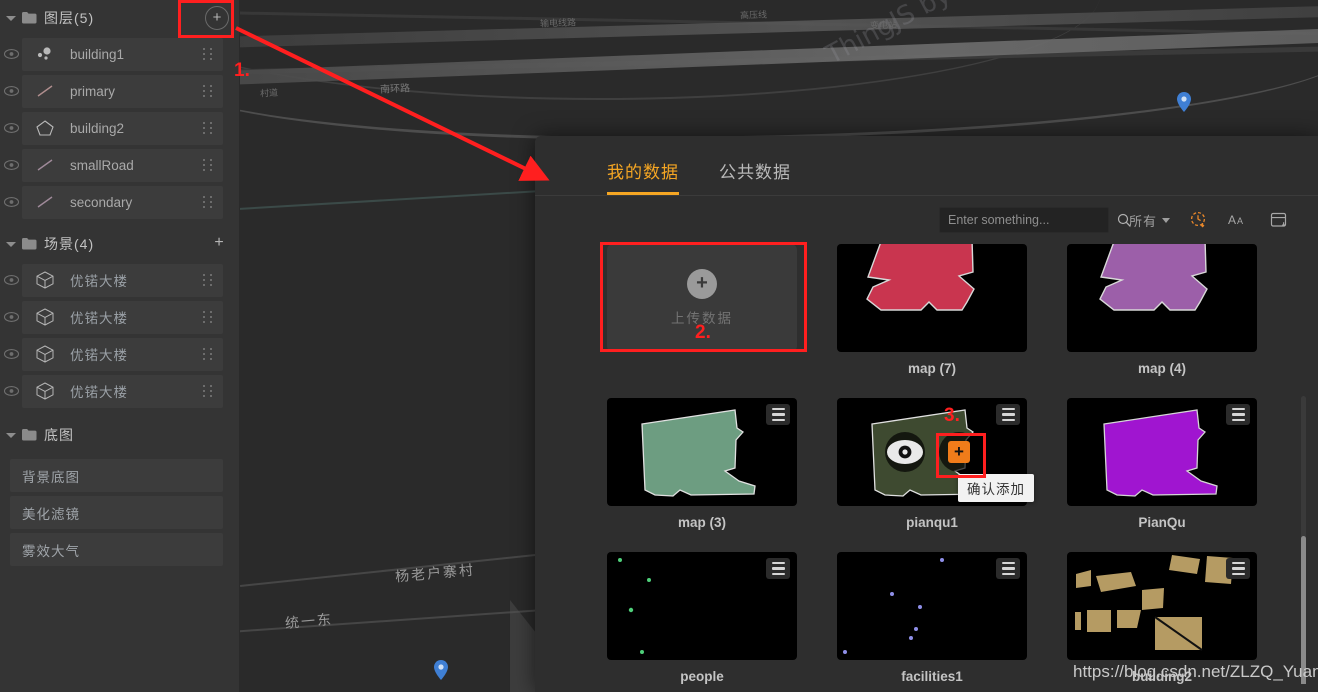 The width and height of the screenshot is (1318, 692). I want to click on basemap-item-background: 背景底图, so click(116, 475).